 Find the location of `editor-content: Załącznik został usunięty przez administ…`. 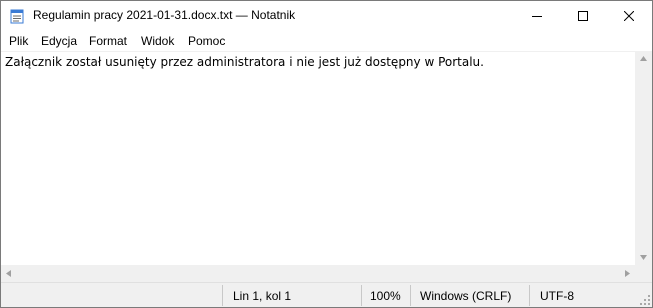

editor-content: Załącznik został usunięty przez administ… is located at coordinates (244, 62).